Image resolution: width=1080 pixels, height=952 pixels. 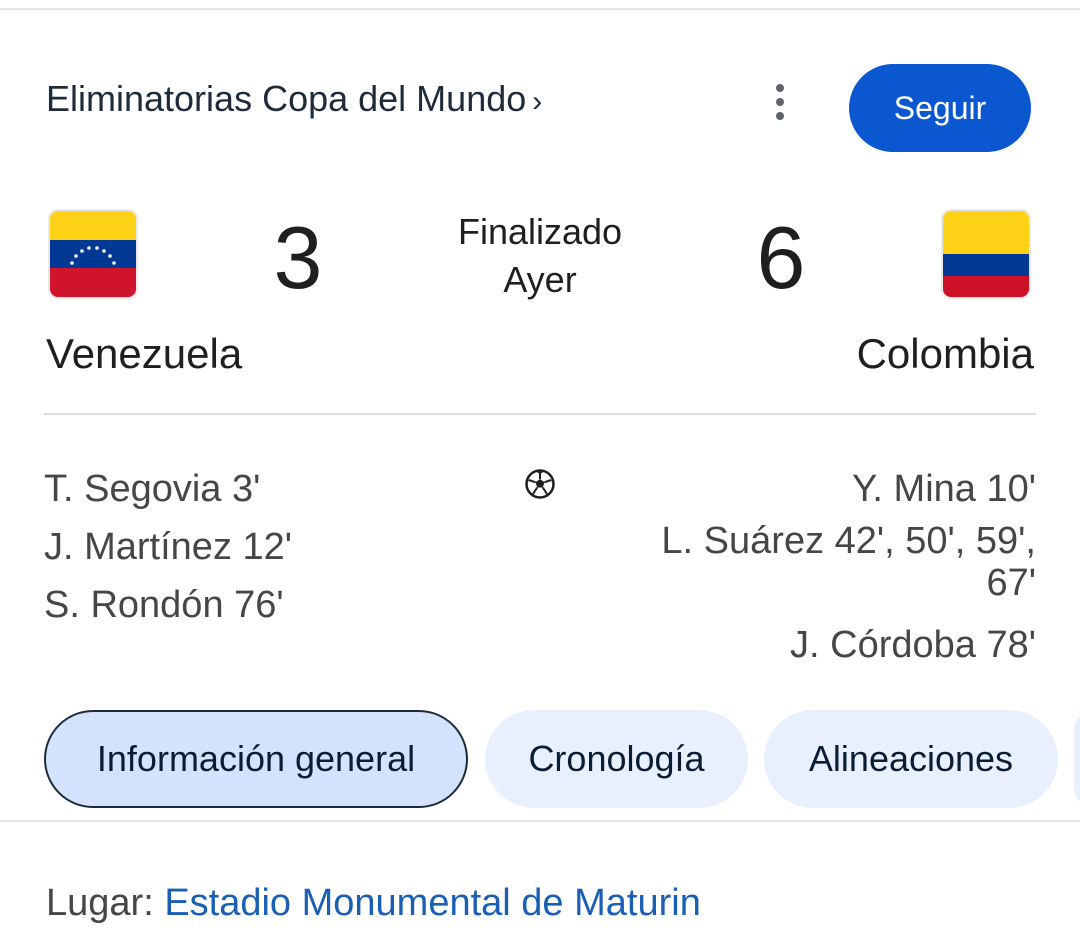 What do you see at coordinates (286, 98) in the screenshot?
I see `competition-title: Eliminatorias Copa del Mundo` at bounding box center [286, 98].